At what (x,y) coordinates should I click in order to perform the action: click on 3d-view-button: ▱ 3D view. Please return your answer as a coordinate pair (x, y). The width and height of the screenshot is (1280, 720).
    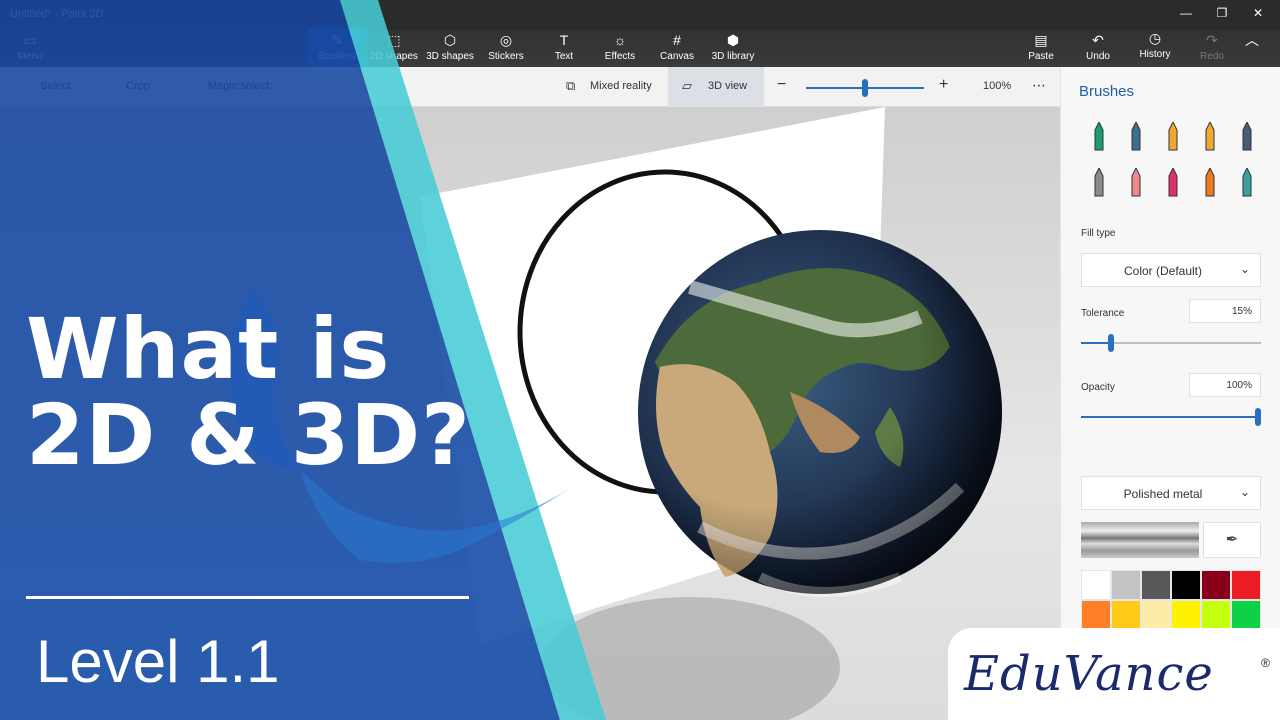
    Looking at the image, I should click on (716, 87).